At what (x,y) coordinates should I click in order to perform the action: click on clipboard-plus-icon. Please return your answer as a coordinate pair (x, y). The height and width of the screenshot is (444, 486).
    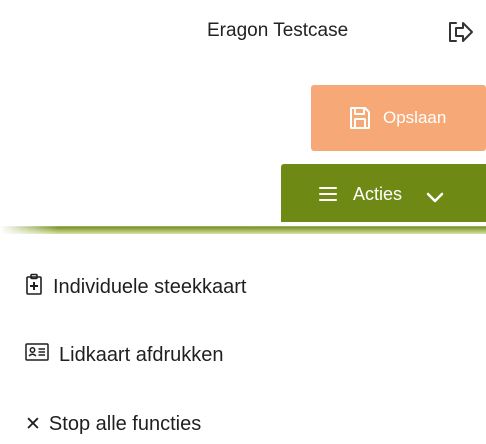
    Looking at the image, I should click on (34, 287).